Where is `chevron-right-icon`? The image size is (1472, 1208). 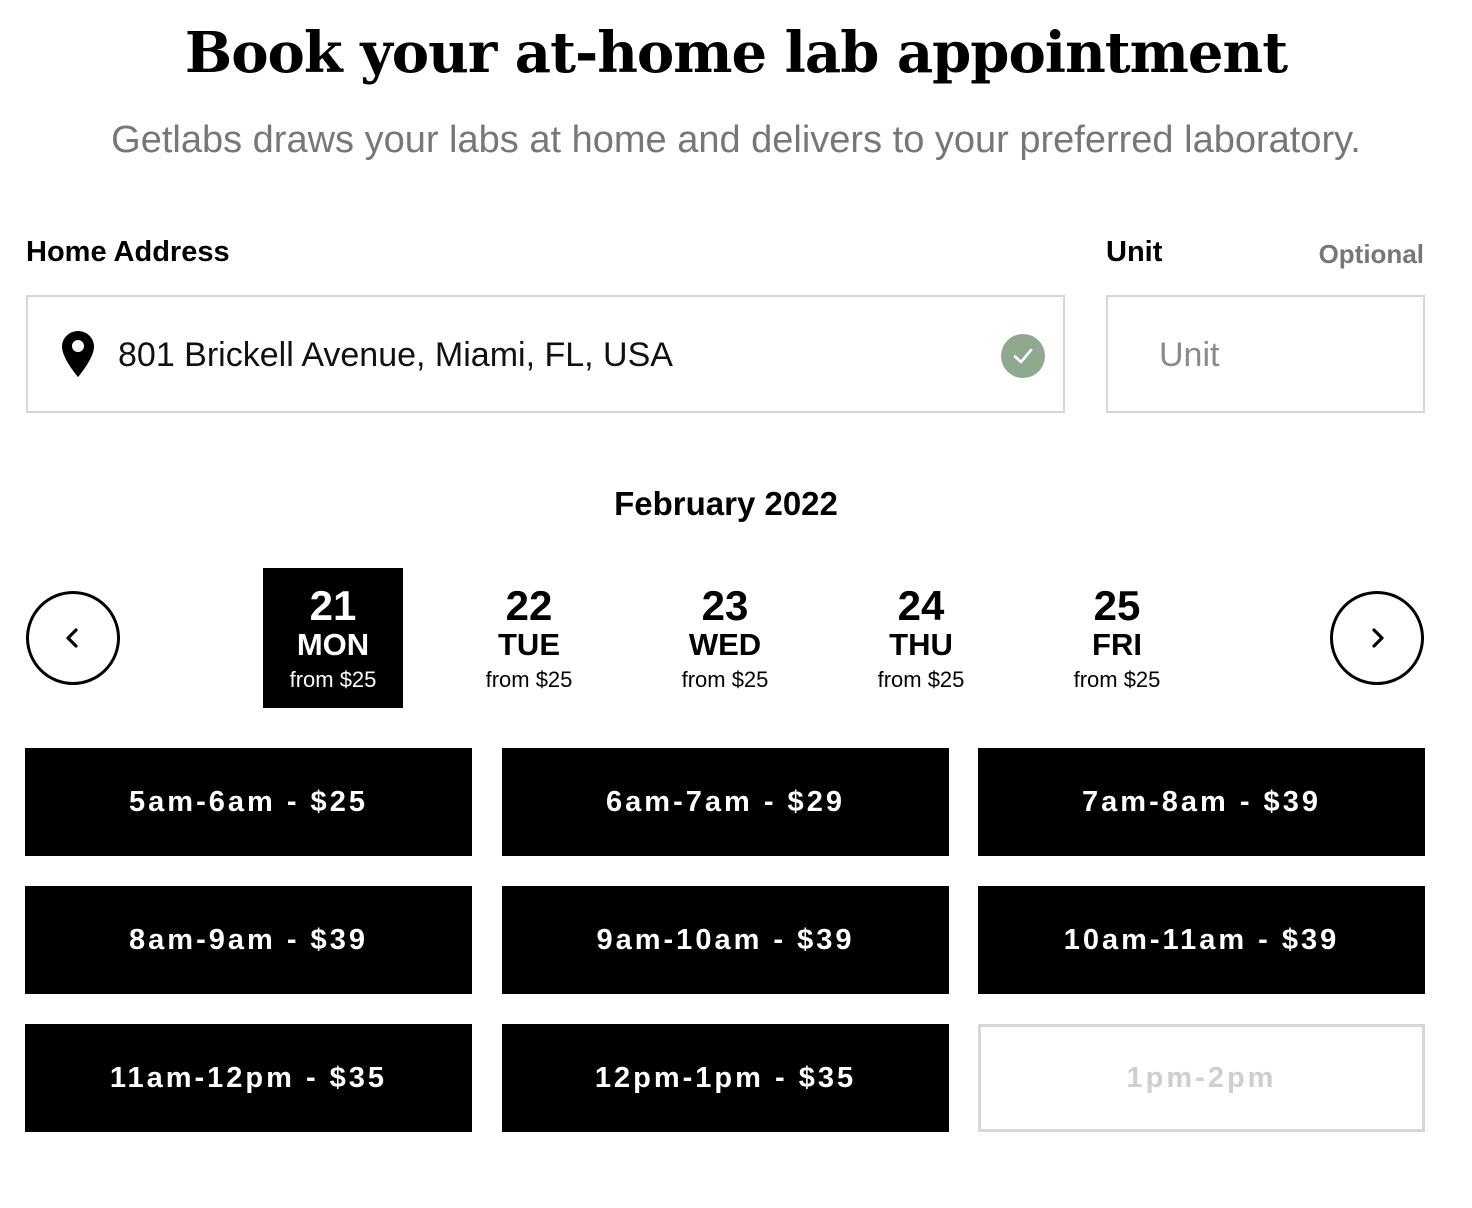
chevron-right-icon is located at coordinates (1378, 638).